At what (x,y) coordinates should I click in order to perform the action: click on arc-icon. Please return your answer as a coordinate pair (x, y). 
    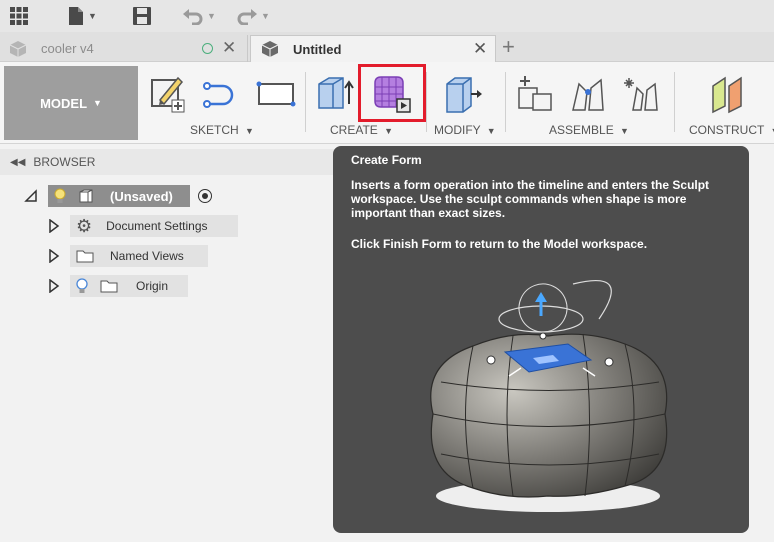
    Looking at the image, I should click on (218, 95).